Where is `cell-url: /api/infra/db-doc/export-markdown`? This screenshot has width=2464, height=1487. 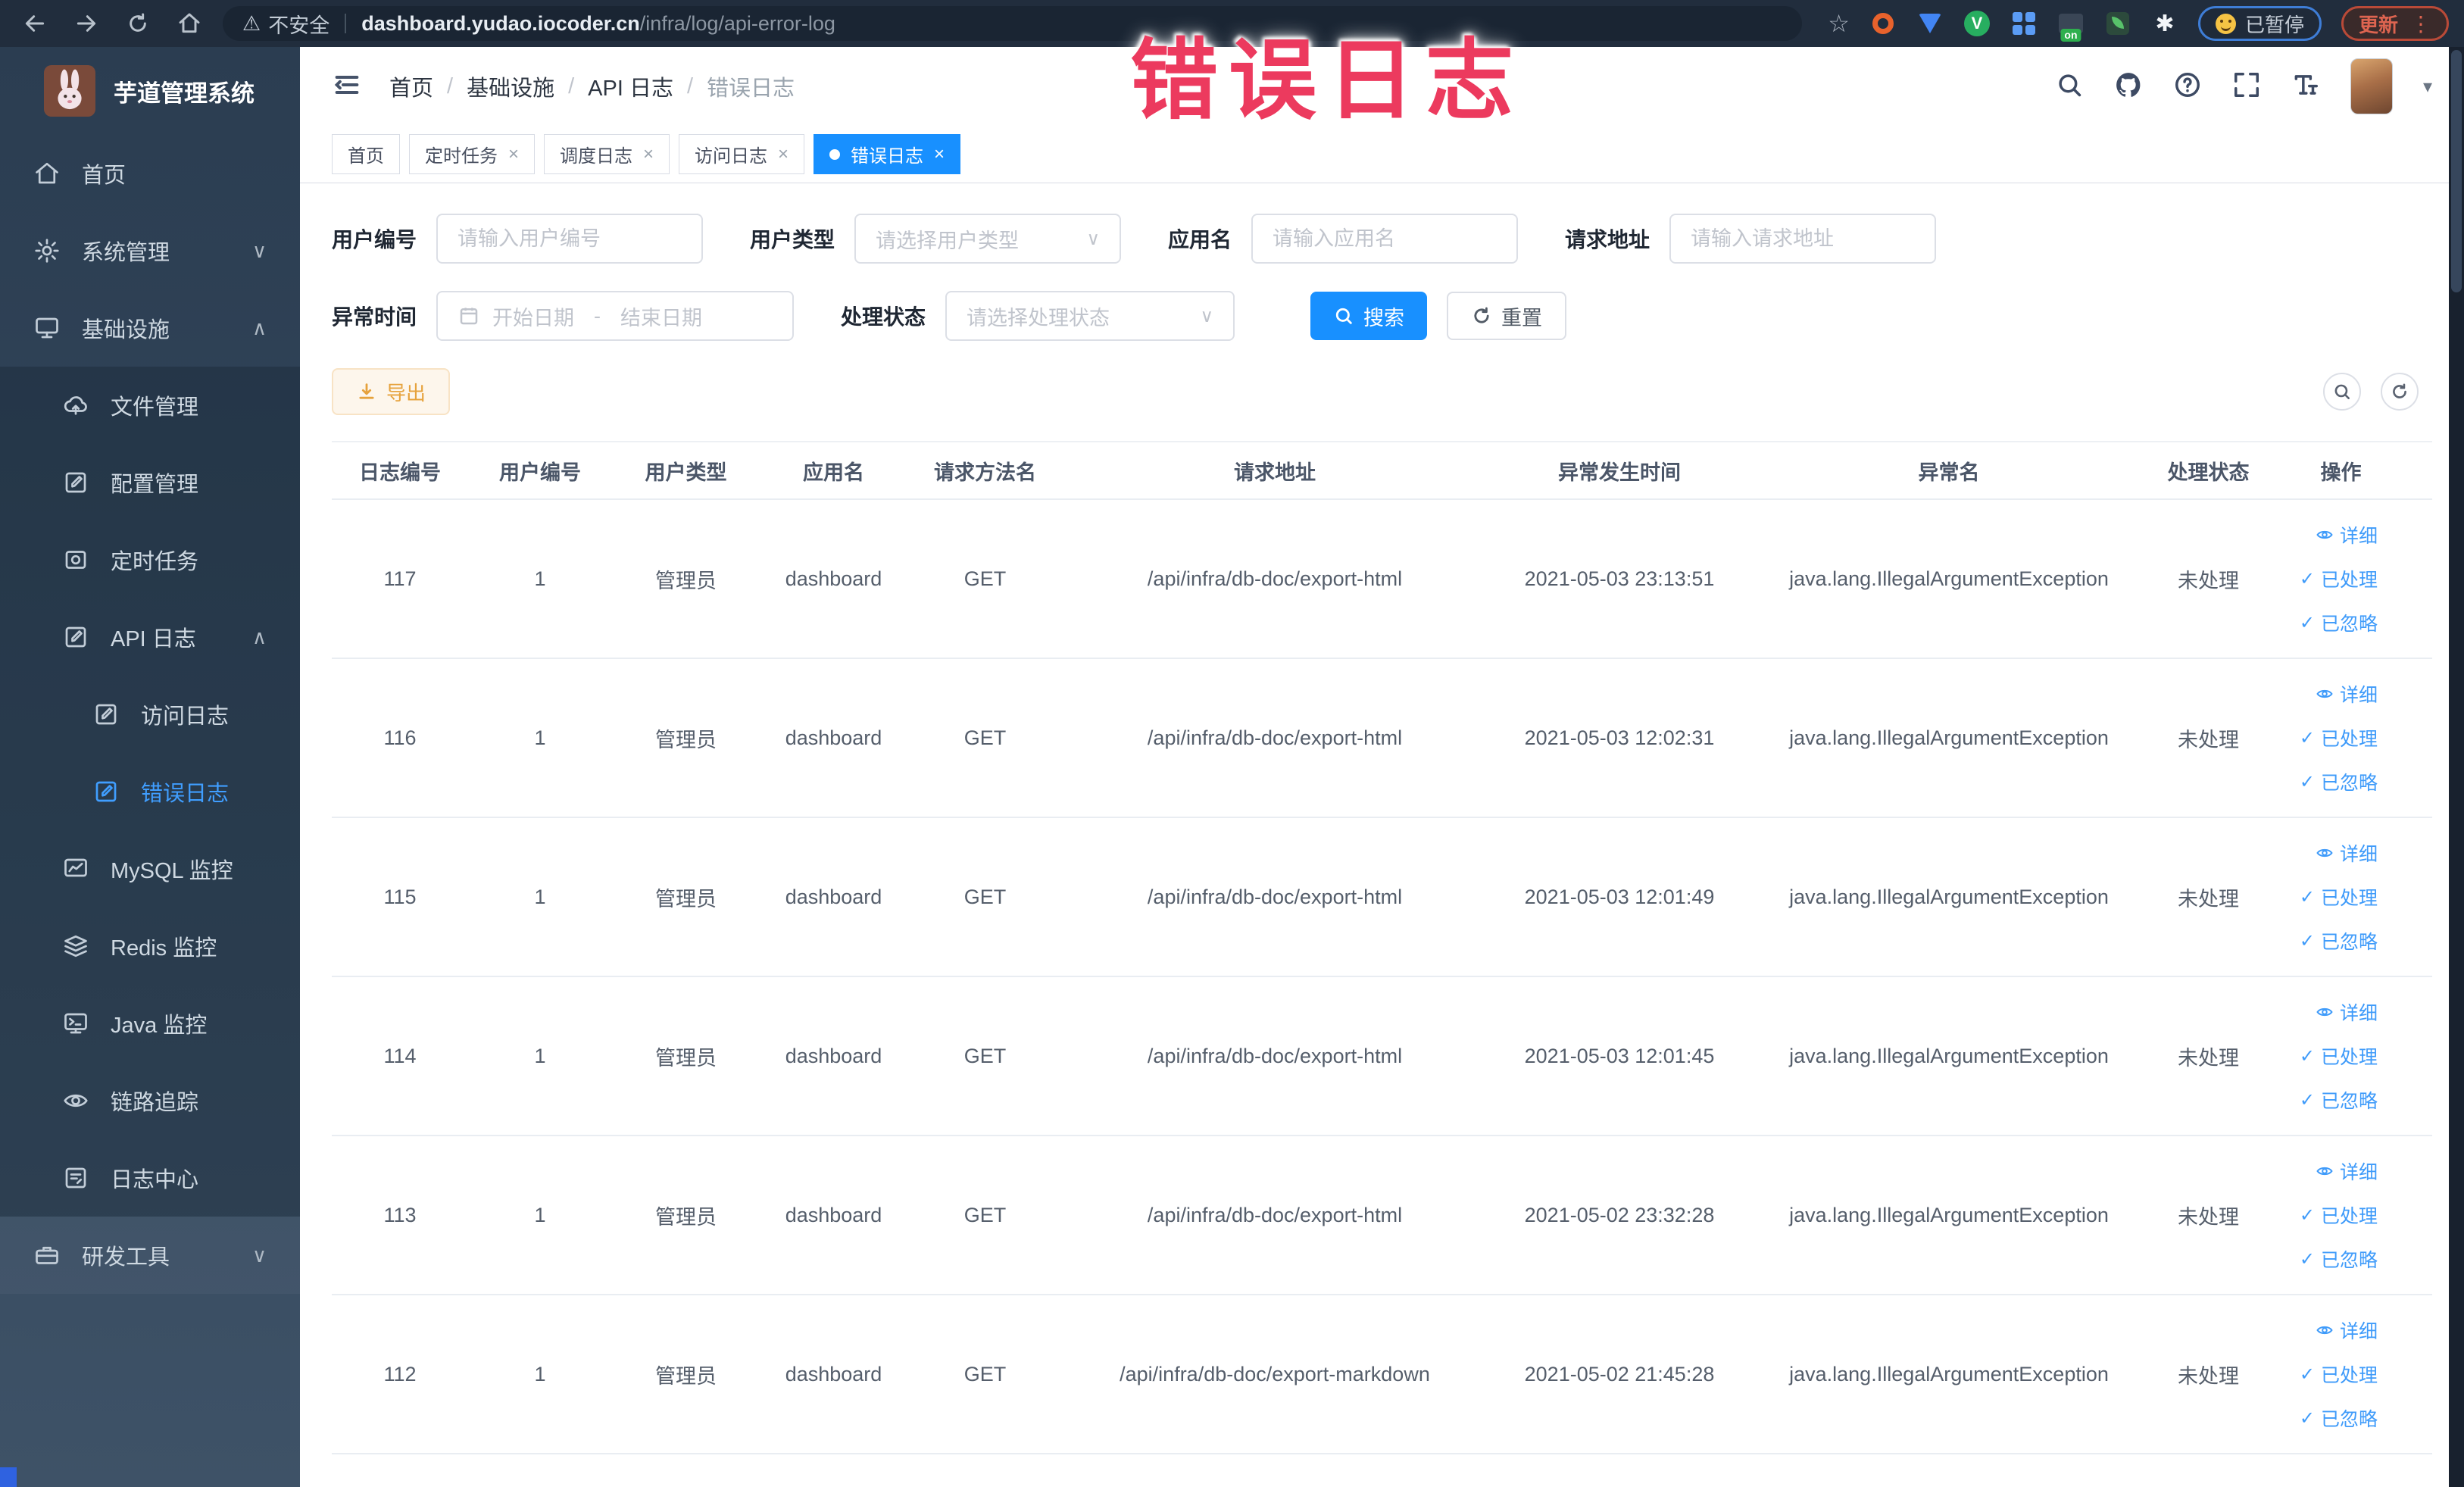 cell-url: /api/infra/db-doc/export-markdown is located at coordinates (1275, 1373).